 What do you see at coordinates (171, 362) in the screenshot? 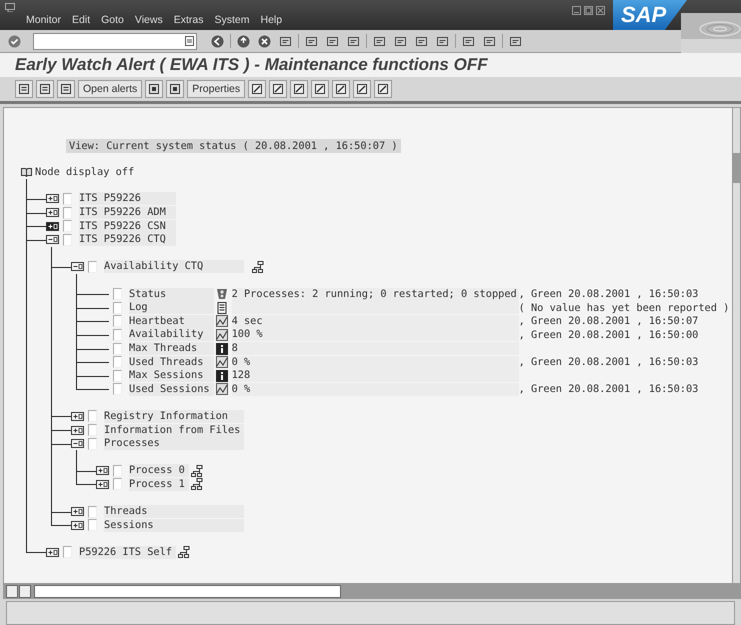
I see `tree-node-label: Used Threads` at bounding box center [171, 362].